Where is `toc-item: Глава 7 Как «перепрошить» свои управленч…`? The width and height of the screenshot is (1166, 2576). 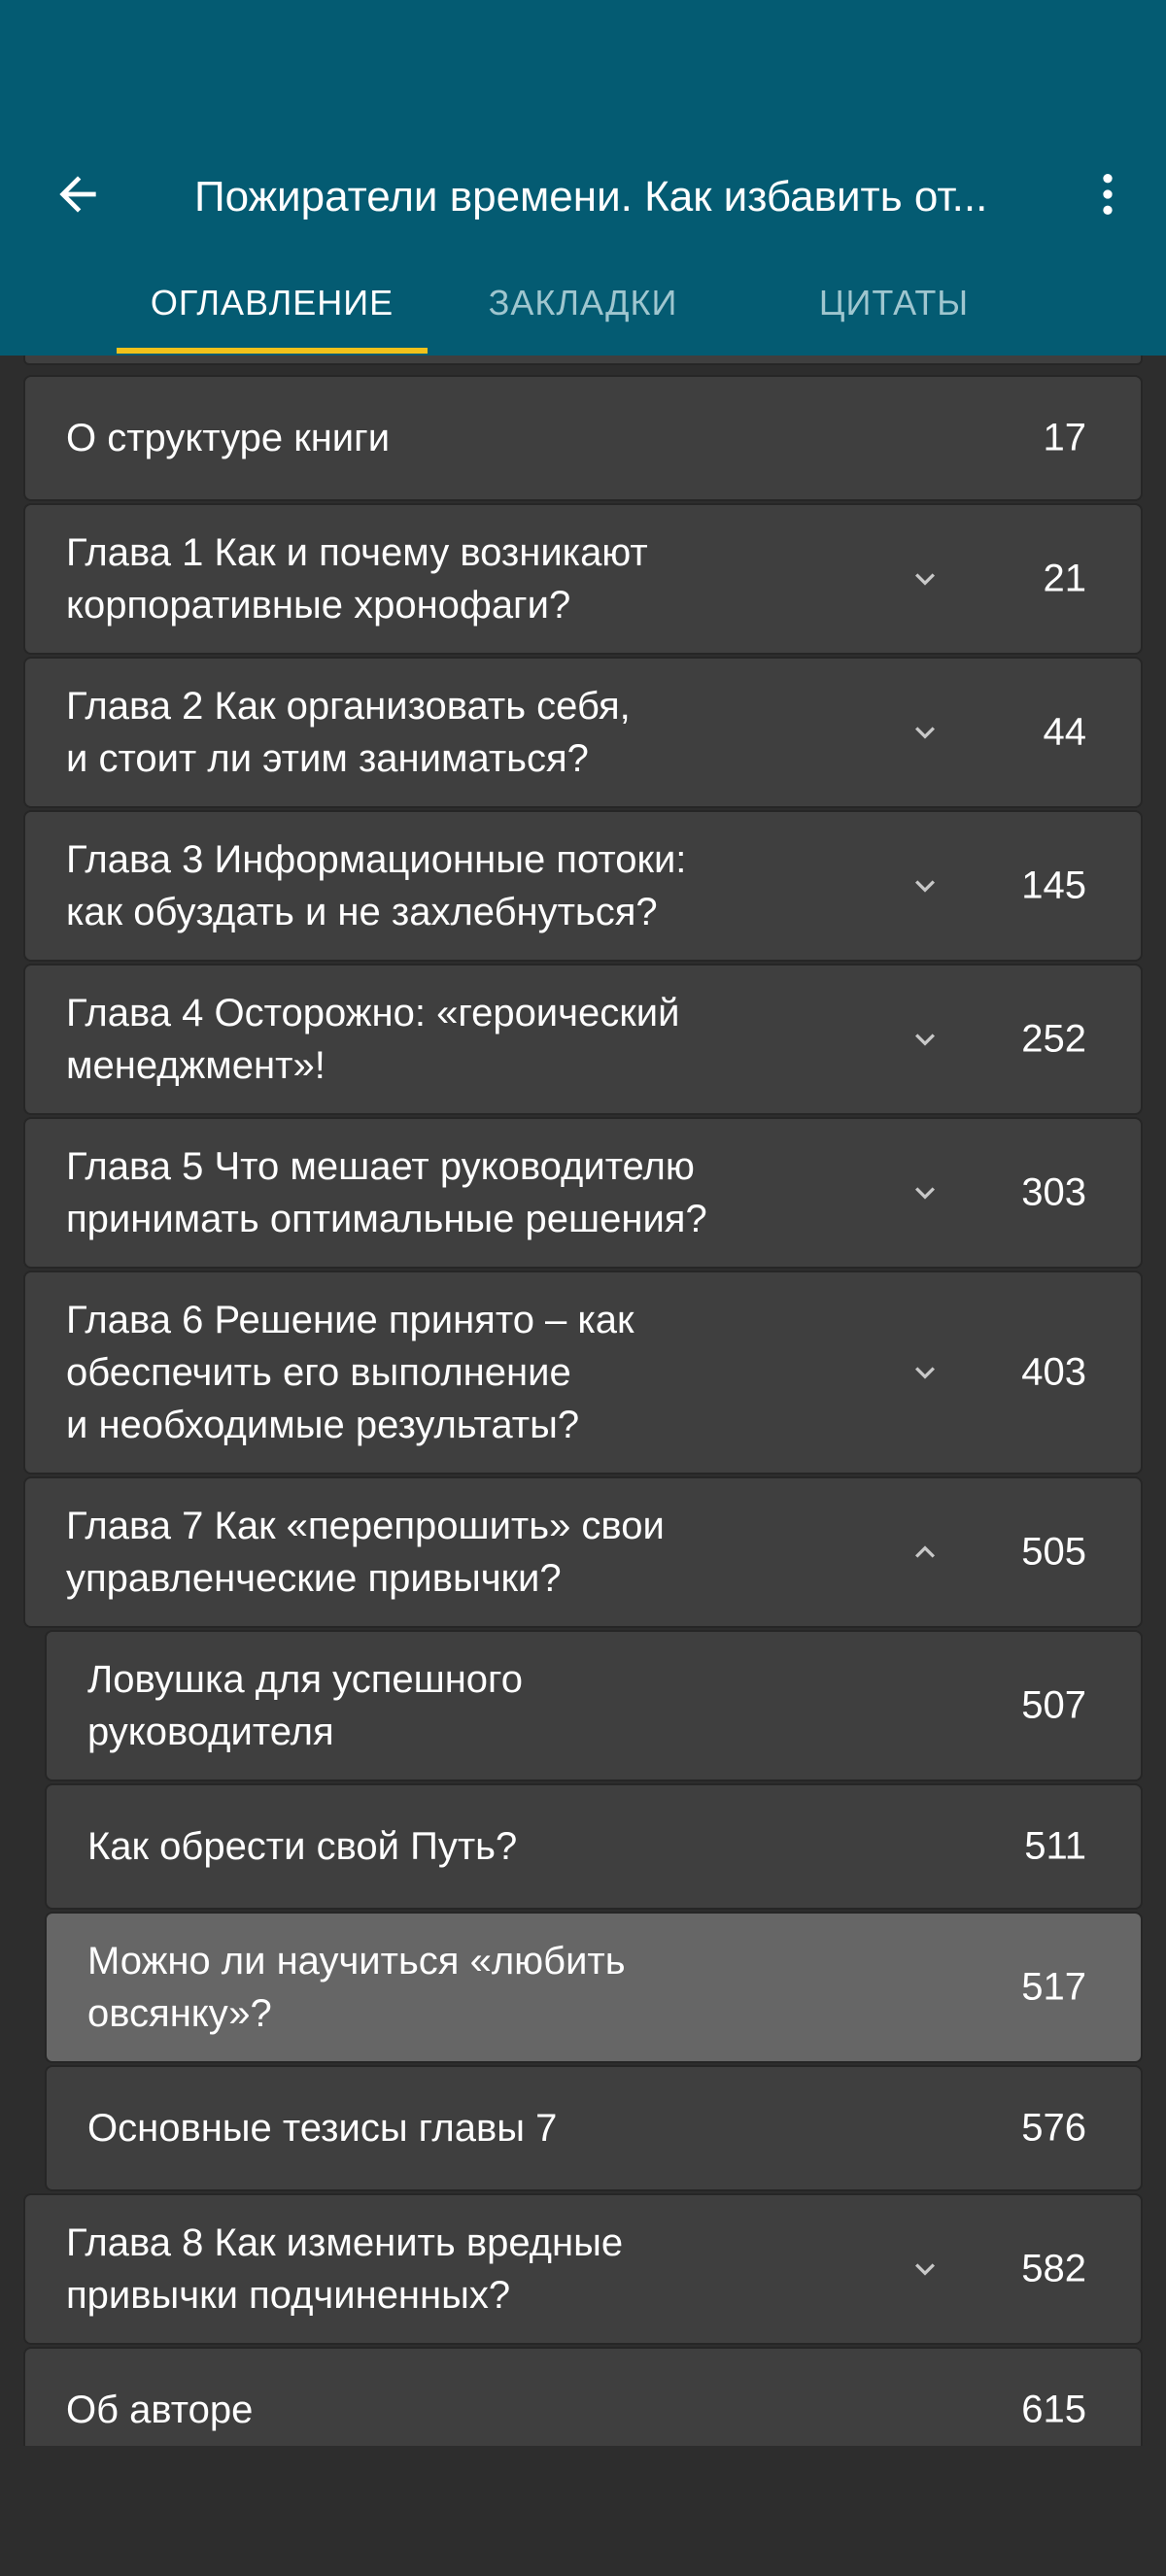
toc-item: Глава 7 Как «перепрошить» свои управленч… is located at coordinates (583, 1552).